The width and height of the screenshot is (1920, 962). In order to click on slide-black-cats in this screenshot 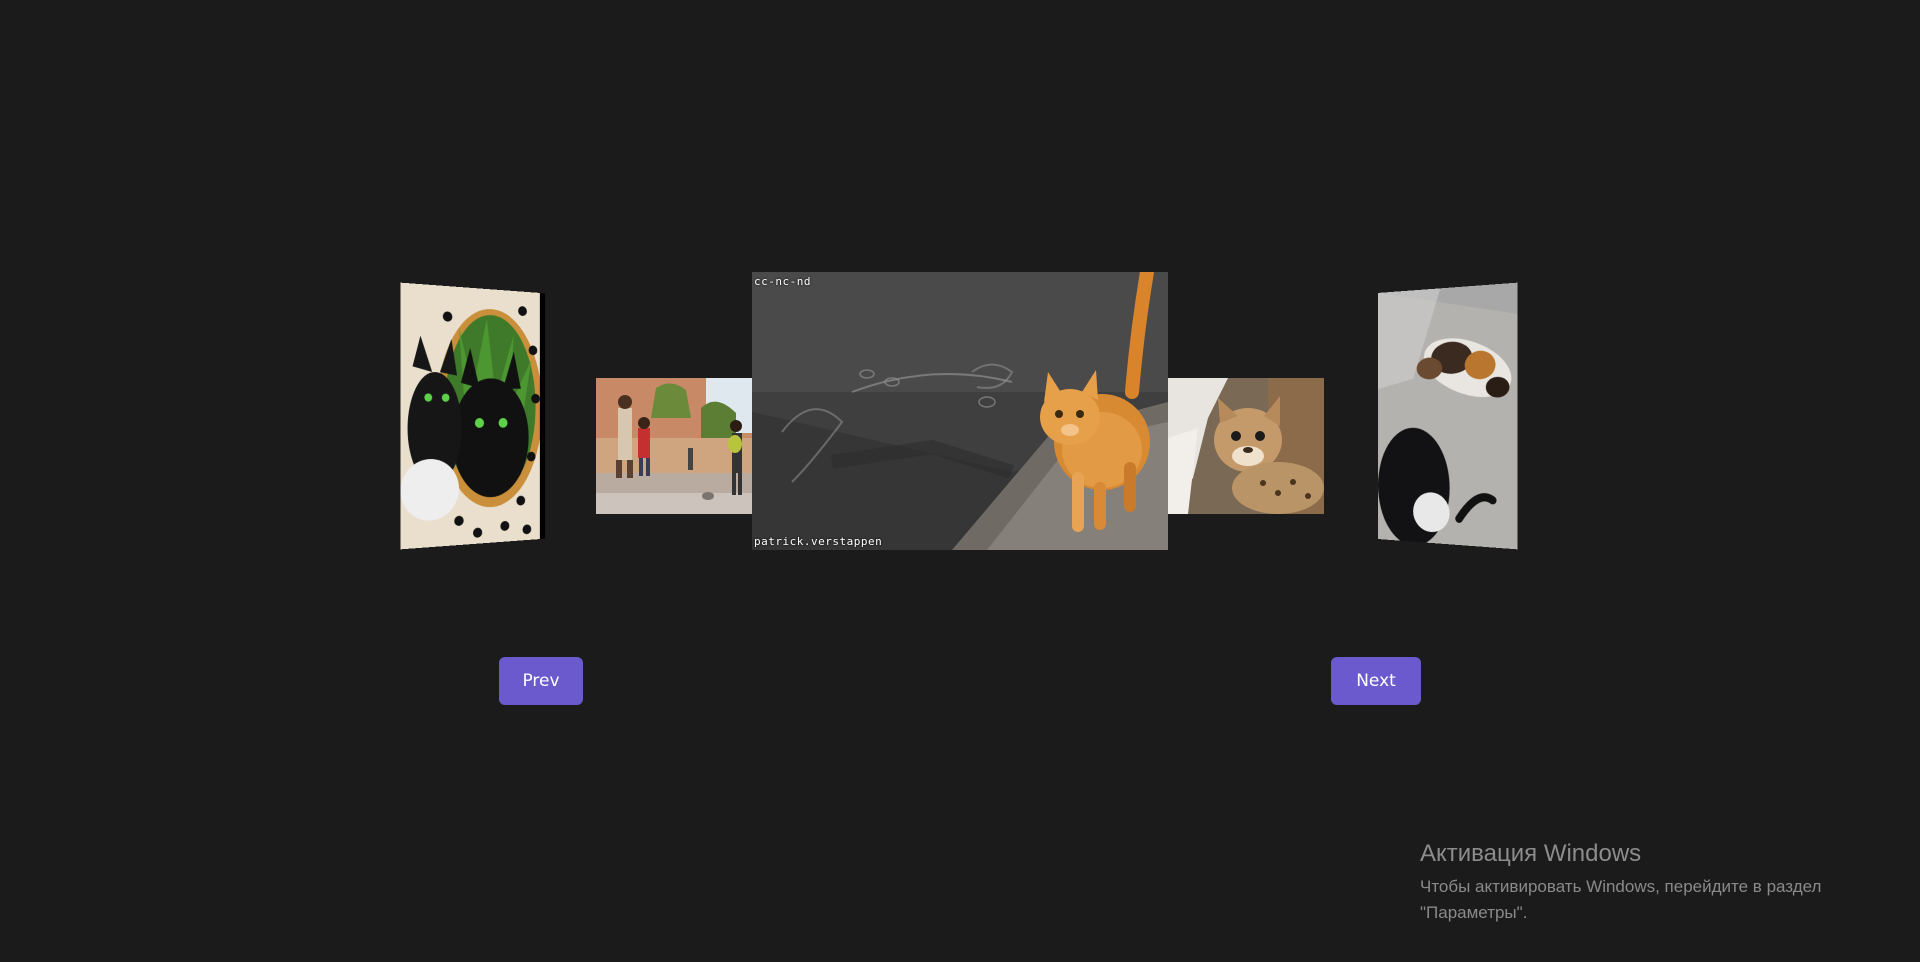, I will do `click(470, 416)`.